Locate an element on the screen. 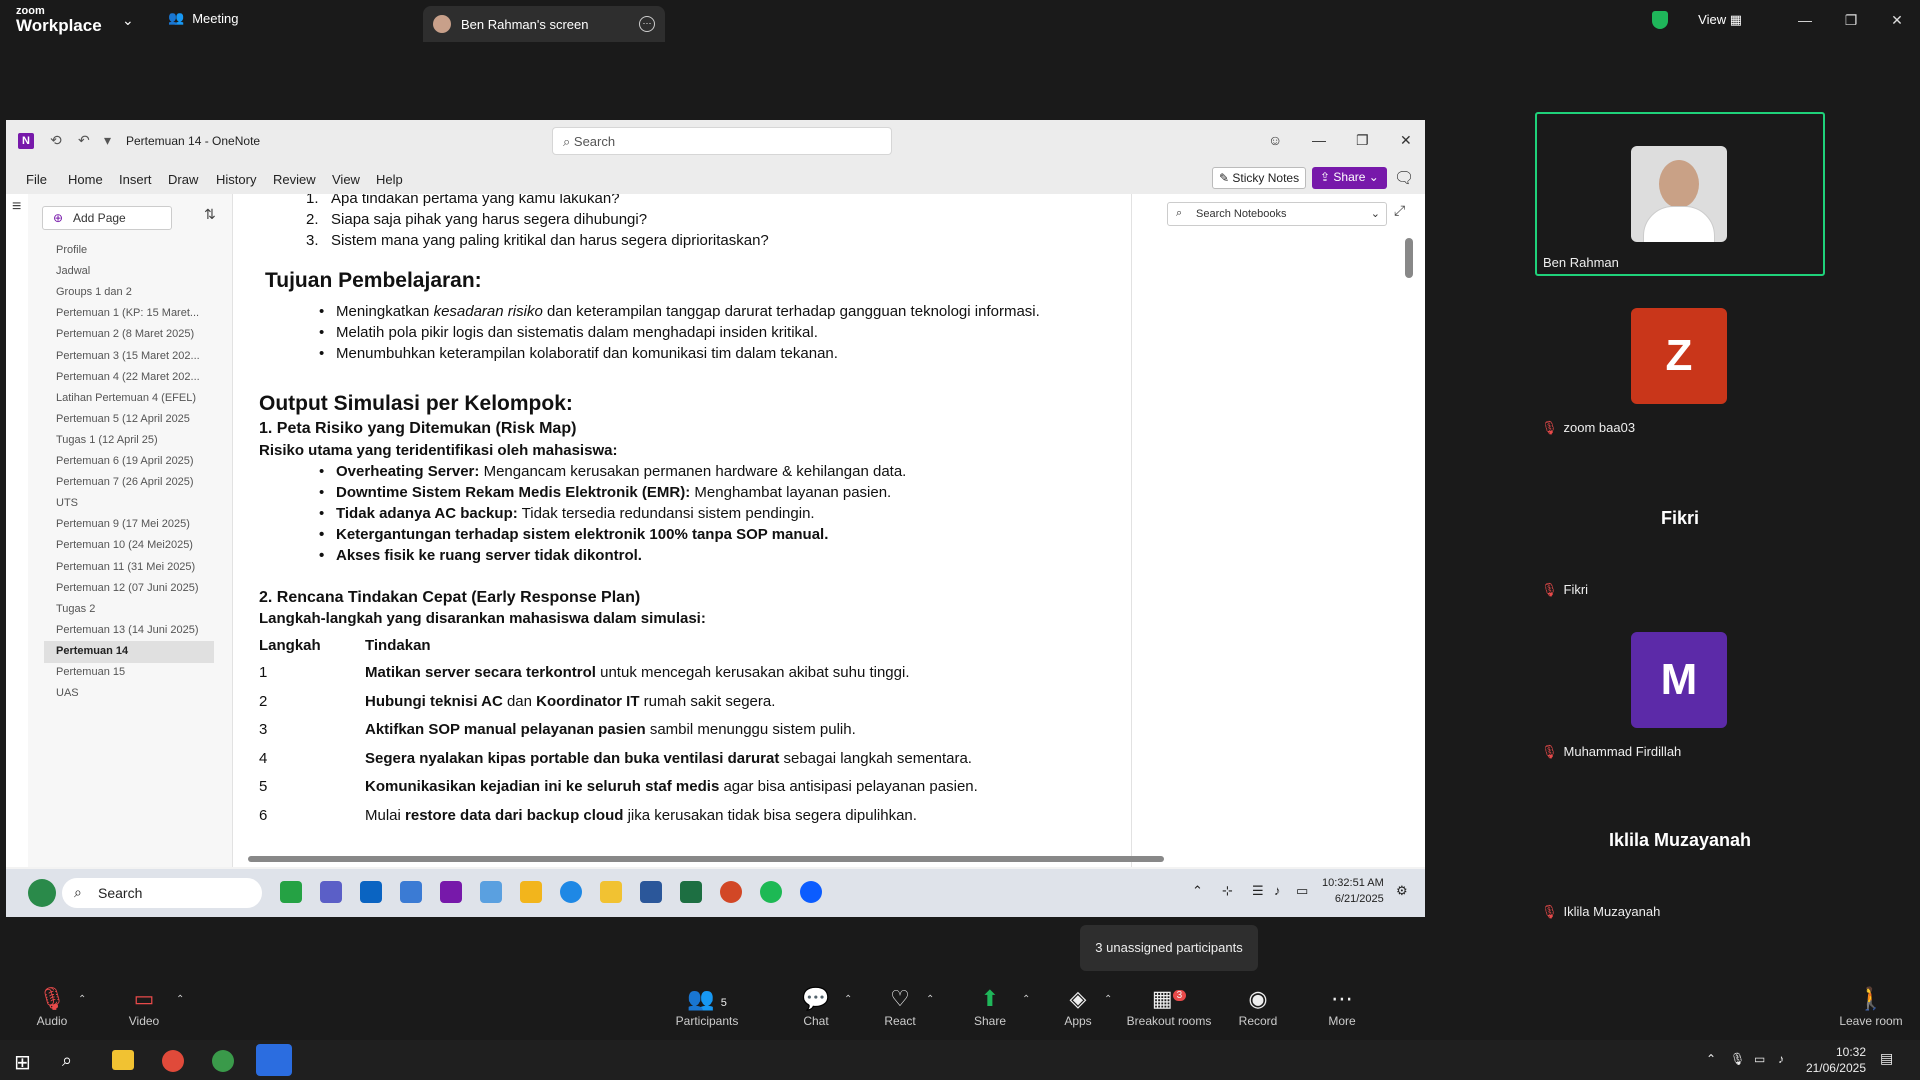 Image resolution: width=1920 pixels, height=1080 pixels. system-clock: 10:32 21/06/2025 is located at coordinates (1836, 1060).